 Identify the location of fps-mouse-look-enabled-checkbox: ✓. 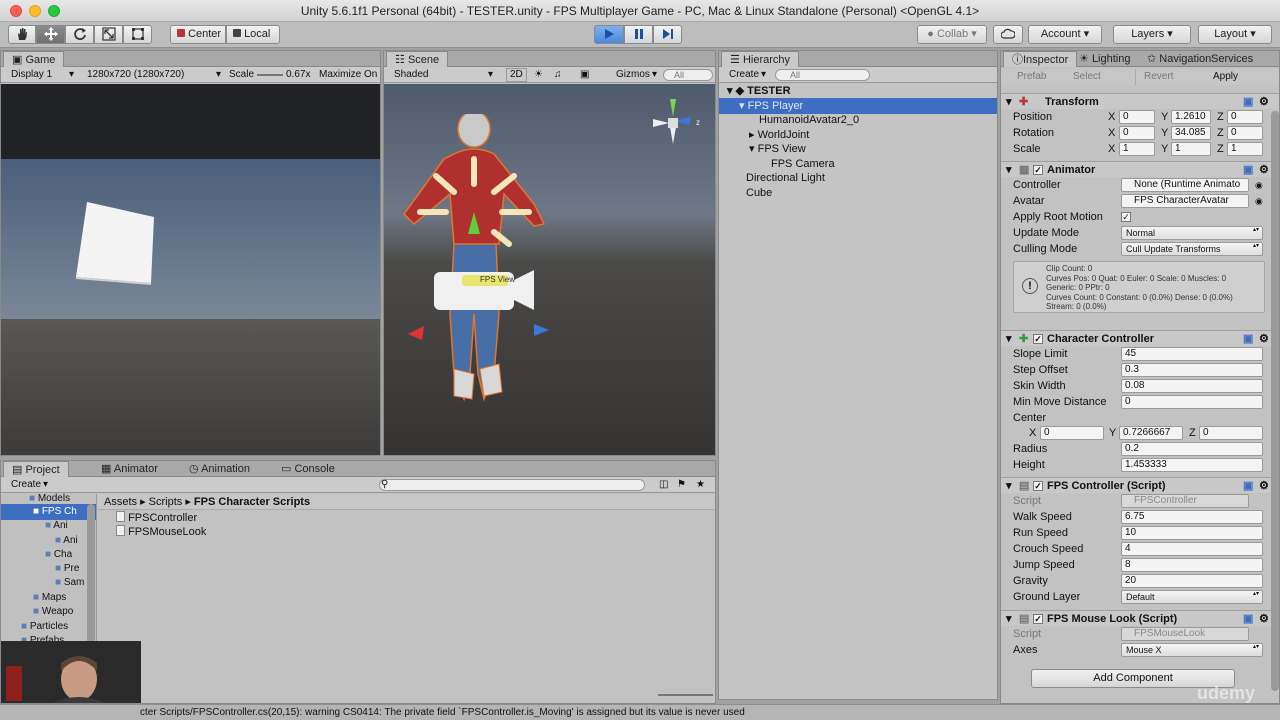
(1038, 619).